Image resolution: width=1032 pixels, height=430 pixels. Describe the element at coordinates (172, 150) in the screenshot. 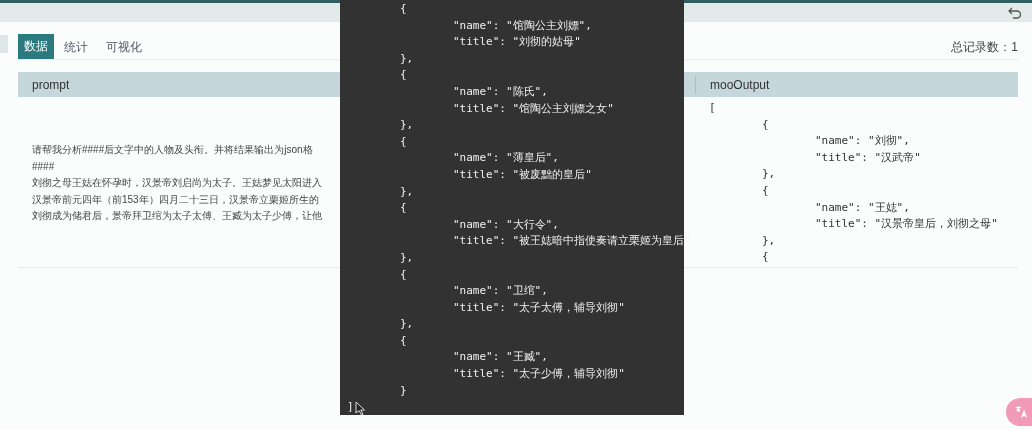

I see `prompt-text-line: 请帮我分析####后文字中的人物及头衔。并将结果输出为json格` at that location.